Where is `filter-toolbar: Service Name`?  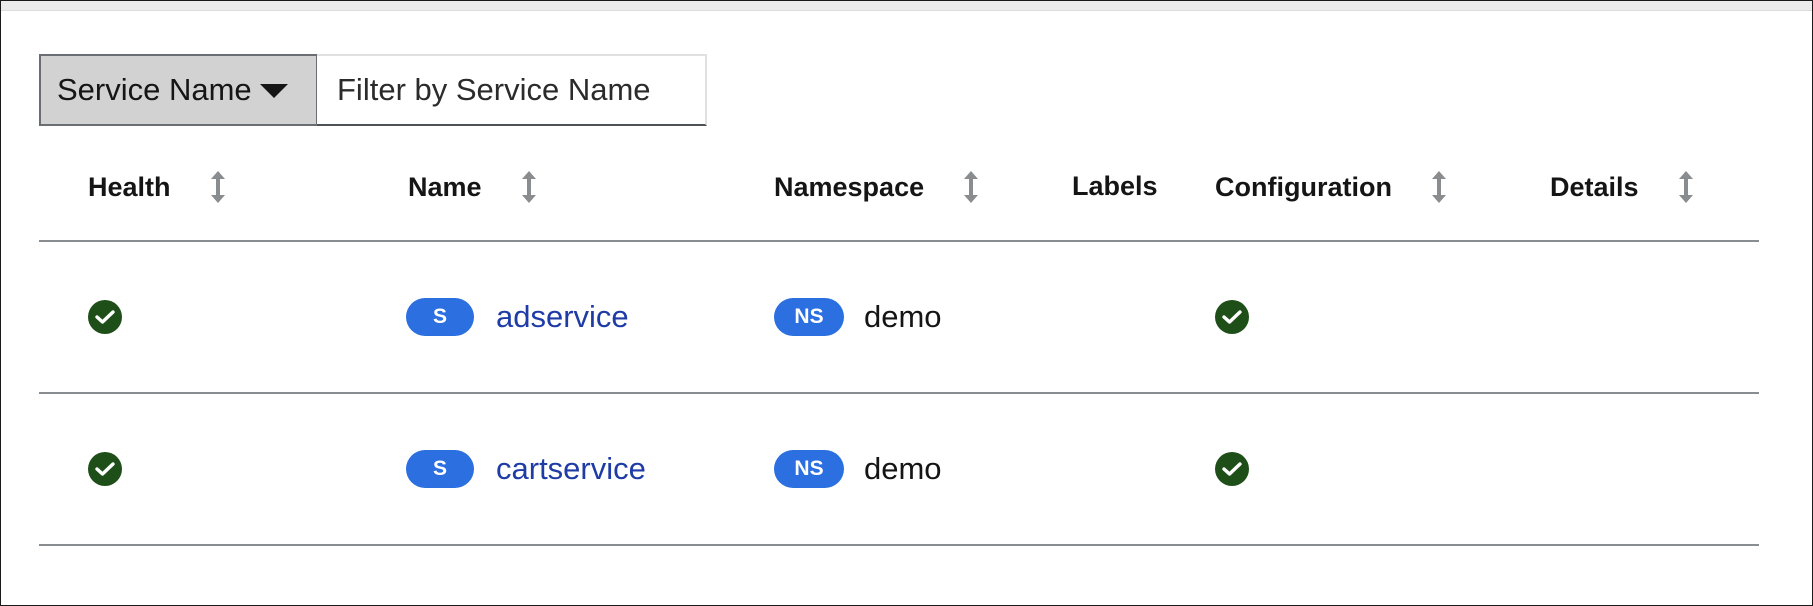
filter-toolbar: Service Name is located at coordinates (373, 91).